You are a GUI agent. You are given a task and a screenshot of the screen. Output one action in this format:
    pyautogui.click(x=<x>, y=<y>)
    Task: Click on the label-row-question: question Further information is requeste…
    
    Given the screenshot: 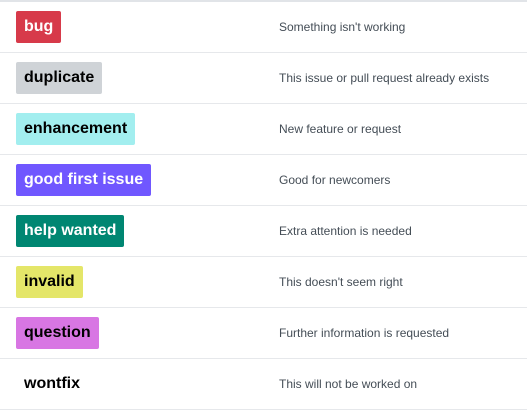 What is the action you would take?
    pyautogui.click(x=263, y=333)
    